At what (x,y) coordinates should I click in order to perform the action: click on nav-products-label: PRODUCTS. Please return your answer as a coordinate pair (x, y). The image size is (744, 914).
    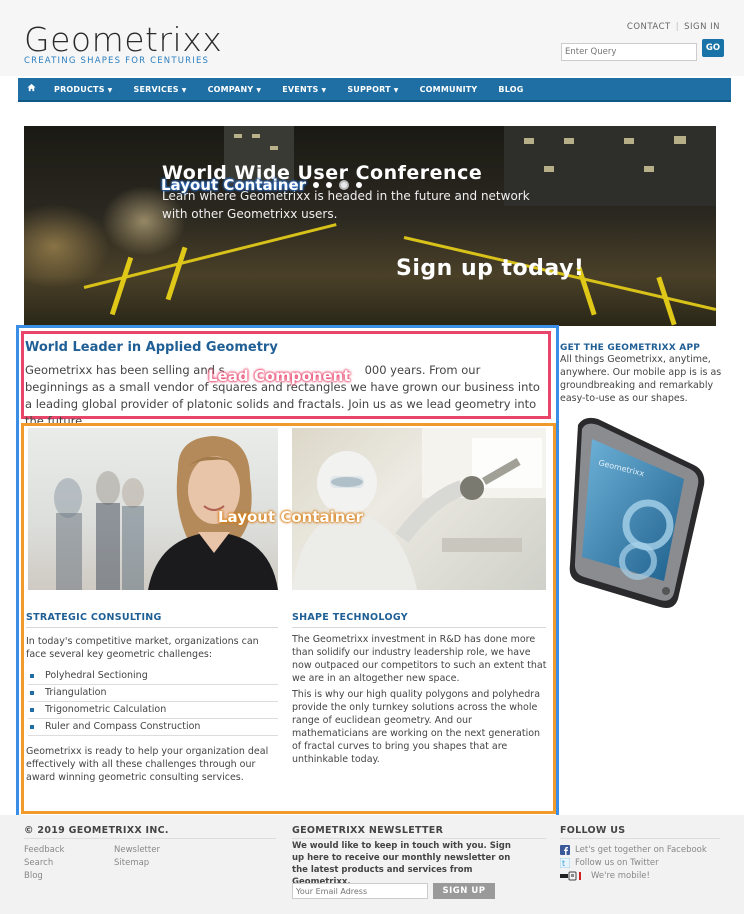
    Looking at the image, I should click on (79, 89).